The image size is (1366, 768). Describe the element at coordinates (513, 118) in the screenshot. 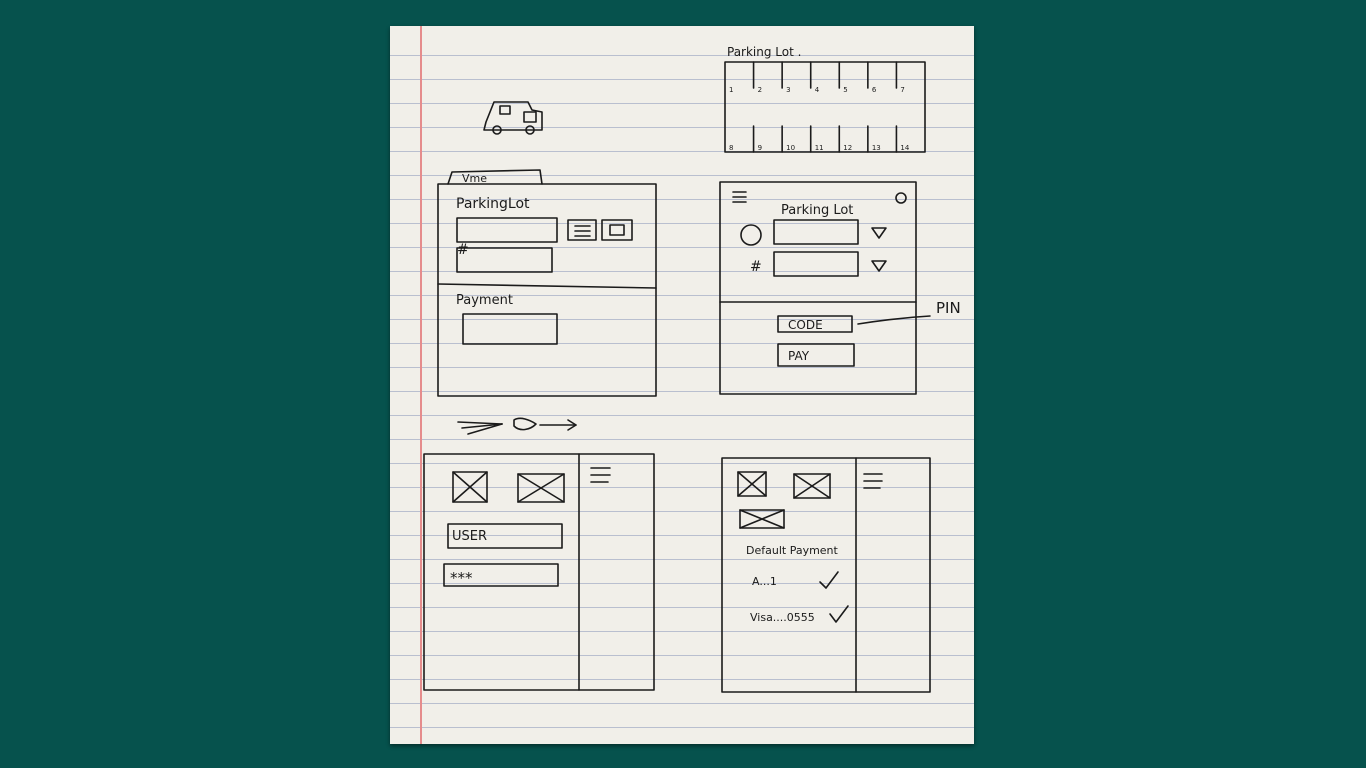

I see `car-icon` at that location.